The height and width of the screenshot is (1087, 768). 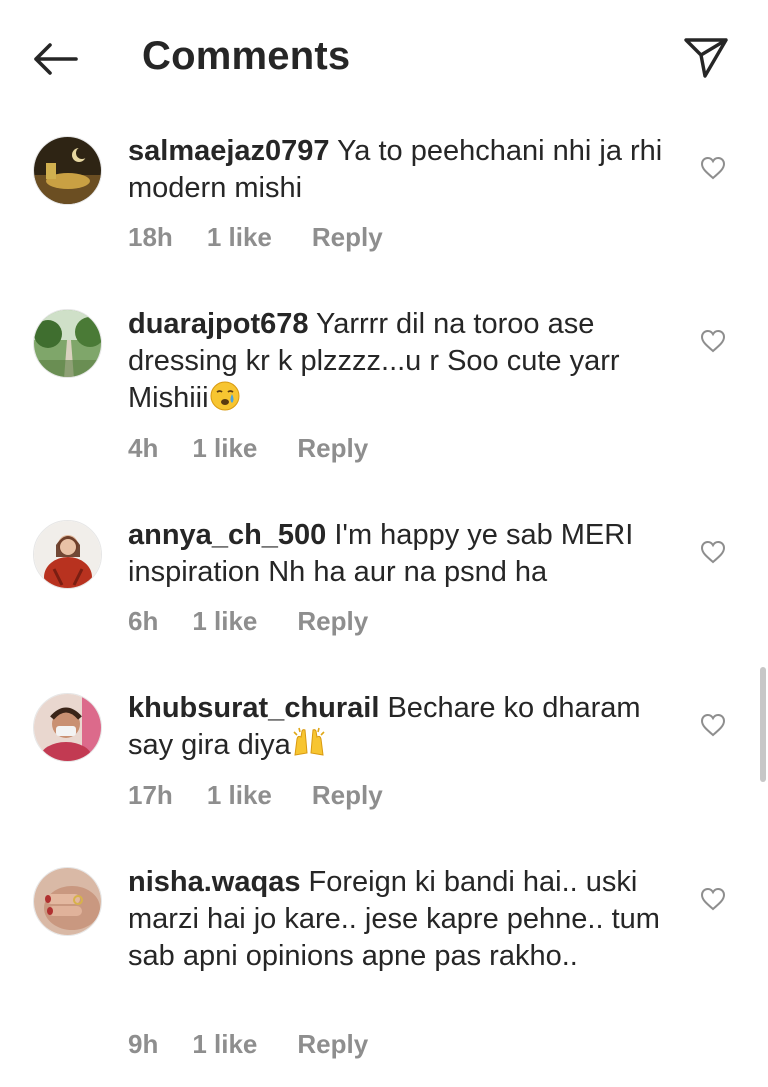 I want to click on raising-hands-emoji, so click(x=308, y=743).